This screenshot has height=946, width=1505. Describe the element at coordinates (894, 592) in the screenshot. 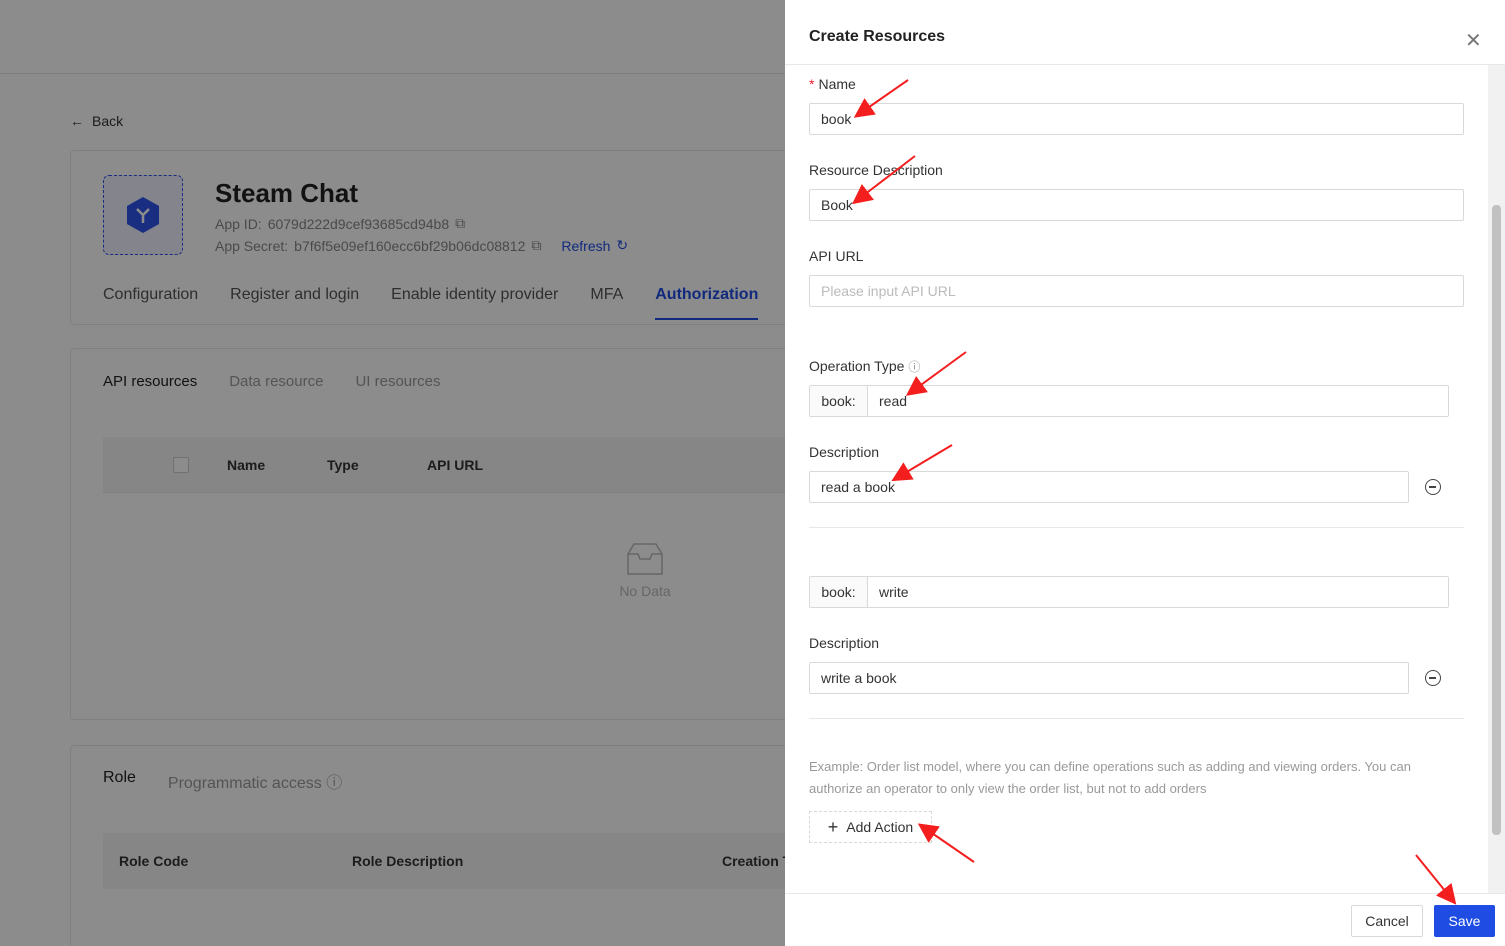

I see `operation-value: write` at that location.